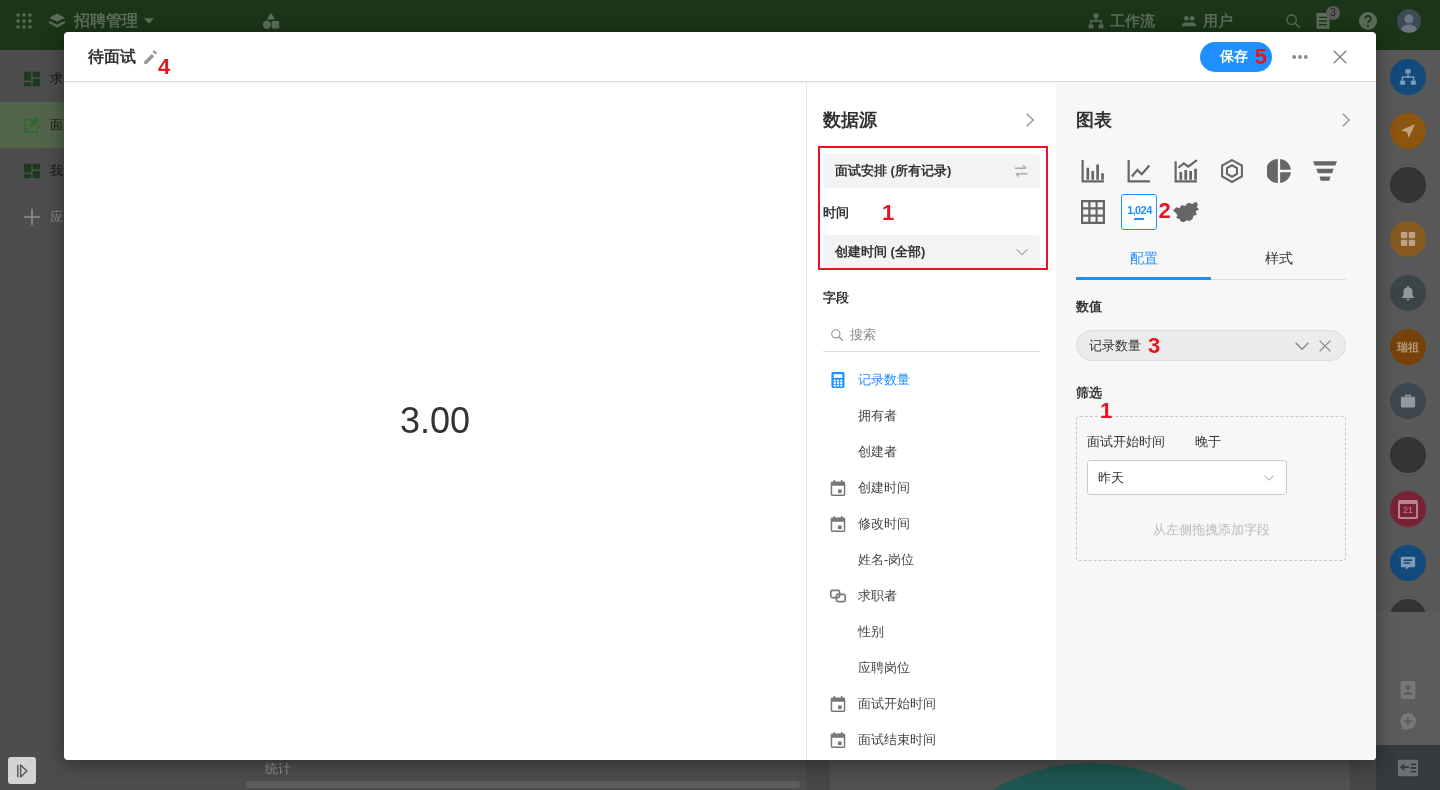 Image resolution: width=1440 pixels, height=790 pixels. Describe the element at coordinates (1333, 13) in the screenshot. I see `notification-count: 3` at that location.